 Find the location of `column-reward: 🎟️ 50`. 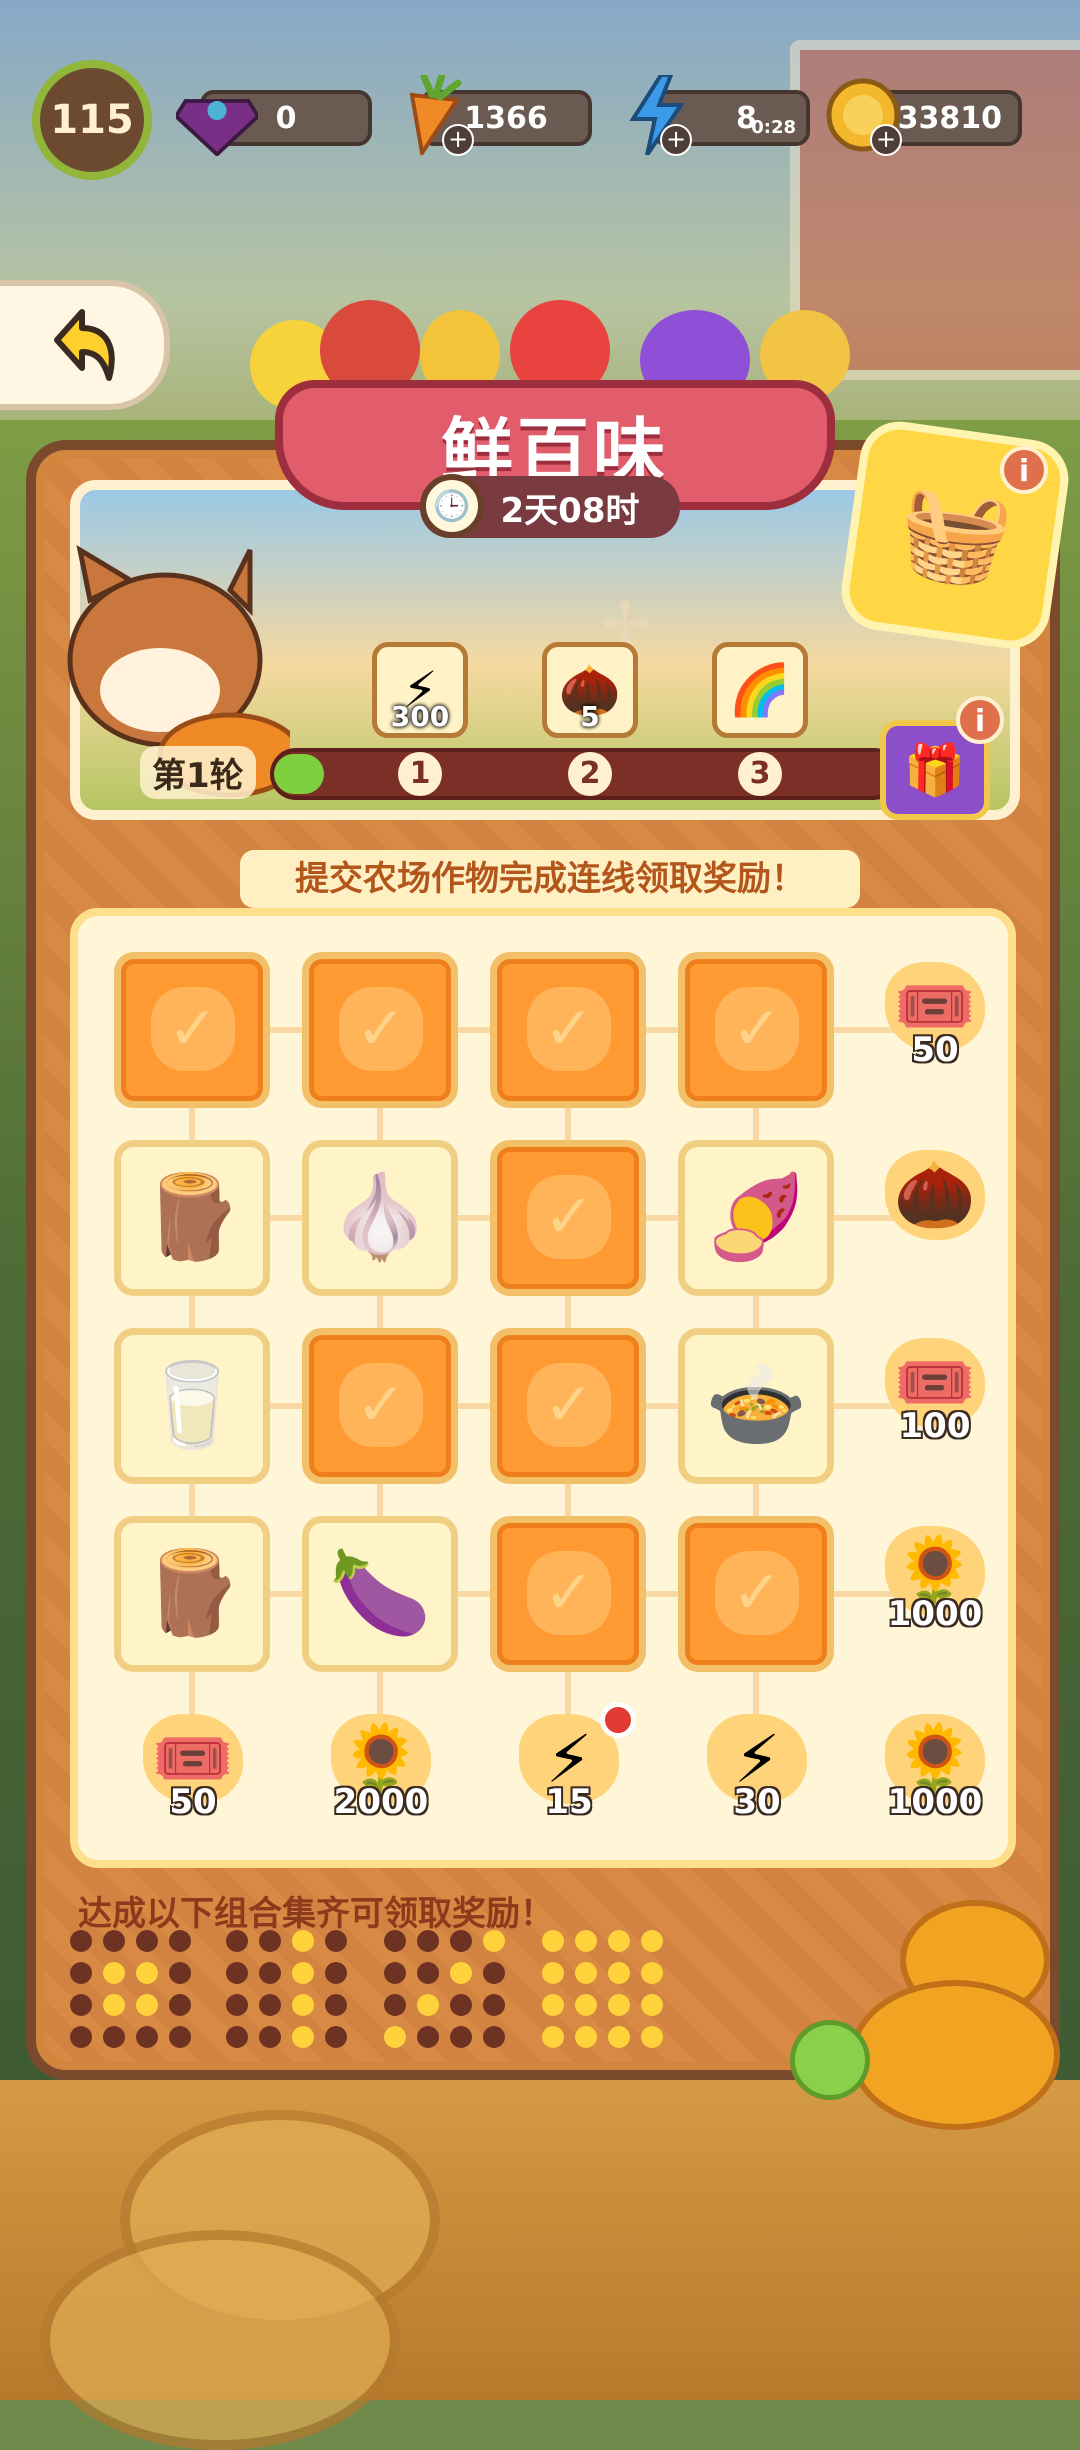

column-reward: 🎟️ 50 is located at coordinates (193, 1774).